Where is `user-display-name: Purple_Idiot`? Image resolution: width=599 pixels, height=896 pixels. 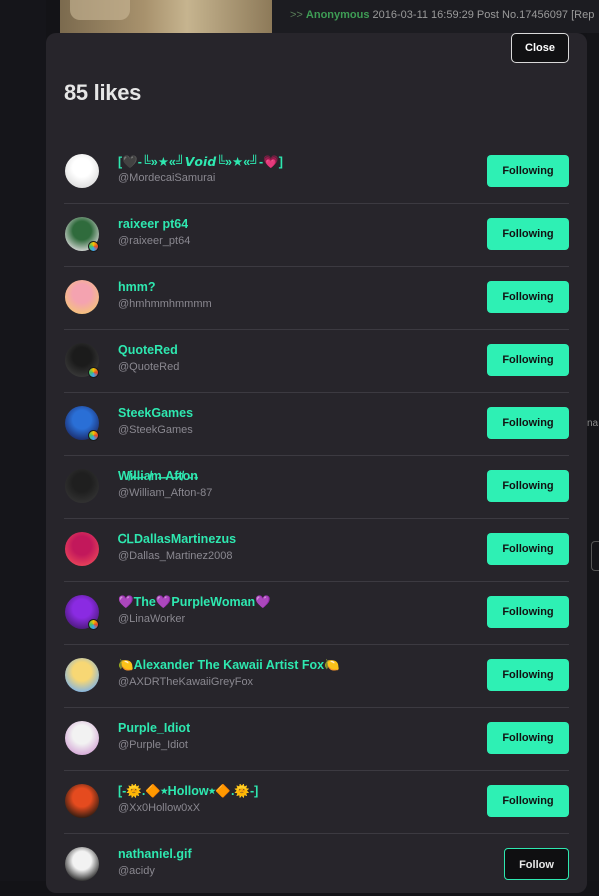 user-display-name: Purple_Idiot is located at coordinates (154, 728).